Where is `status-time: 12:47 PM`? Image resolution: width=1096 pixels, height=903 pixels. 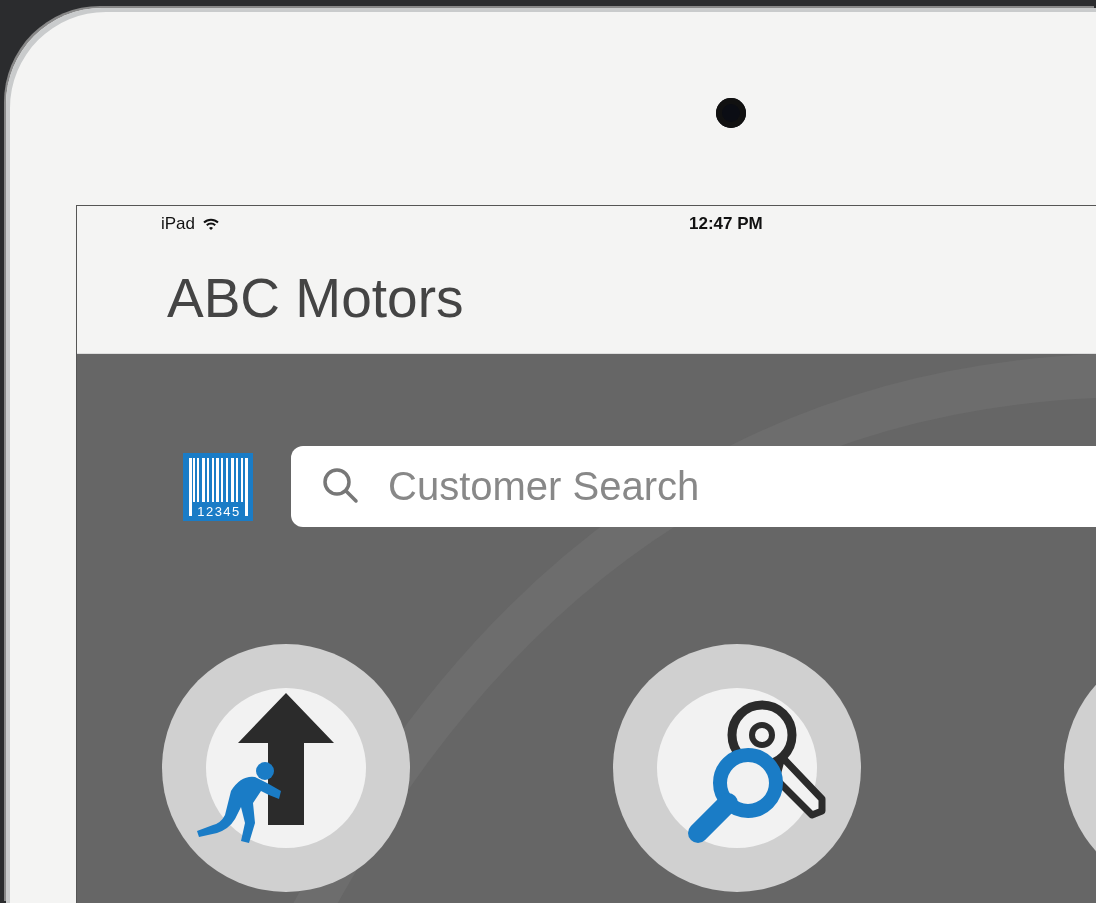 status-time: 12:47 PM is located at coordinates (726, 224).